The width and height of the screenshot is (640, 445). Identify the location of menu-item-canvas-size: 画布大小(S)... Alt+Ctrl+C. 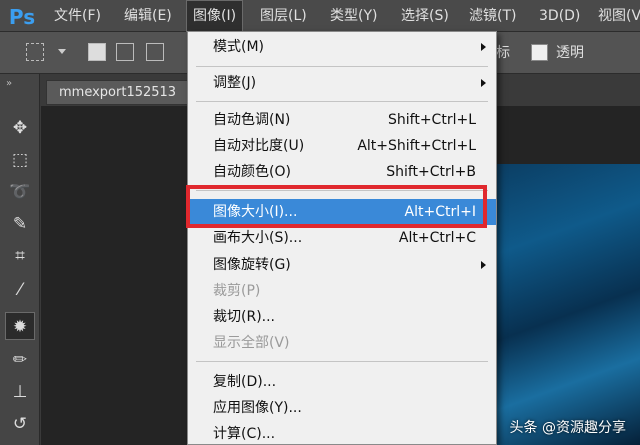
(342, 238).